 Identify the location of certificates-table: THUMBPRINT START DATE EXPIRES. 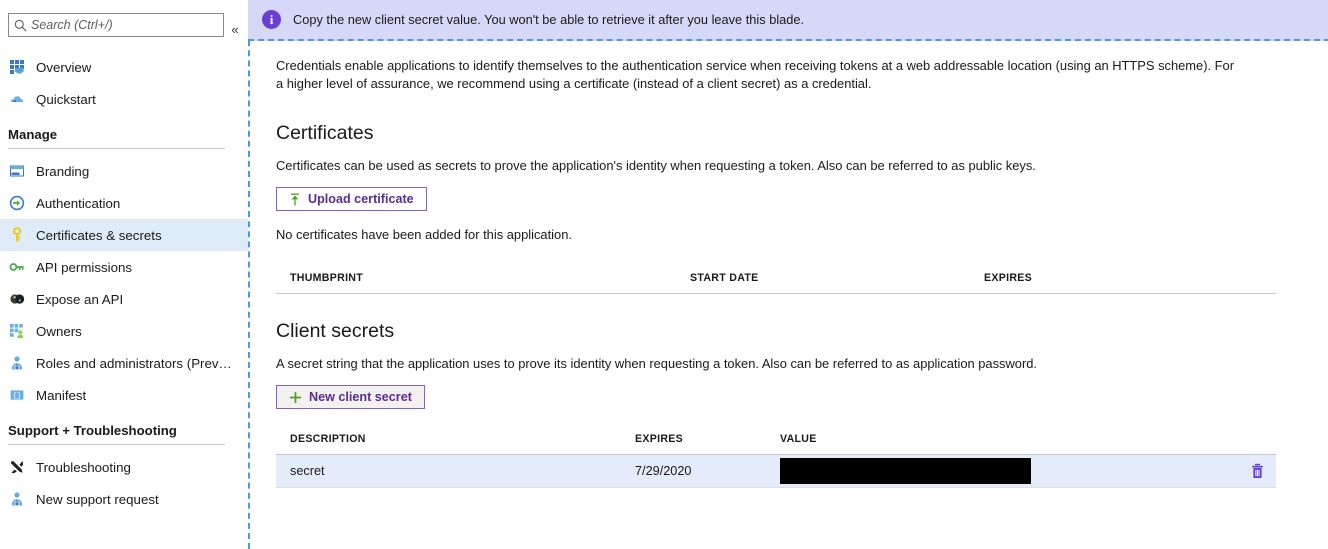
(776, 281).